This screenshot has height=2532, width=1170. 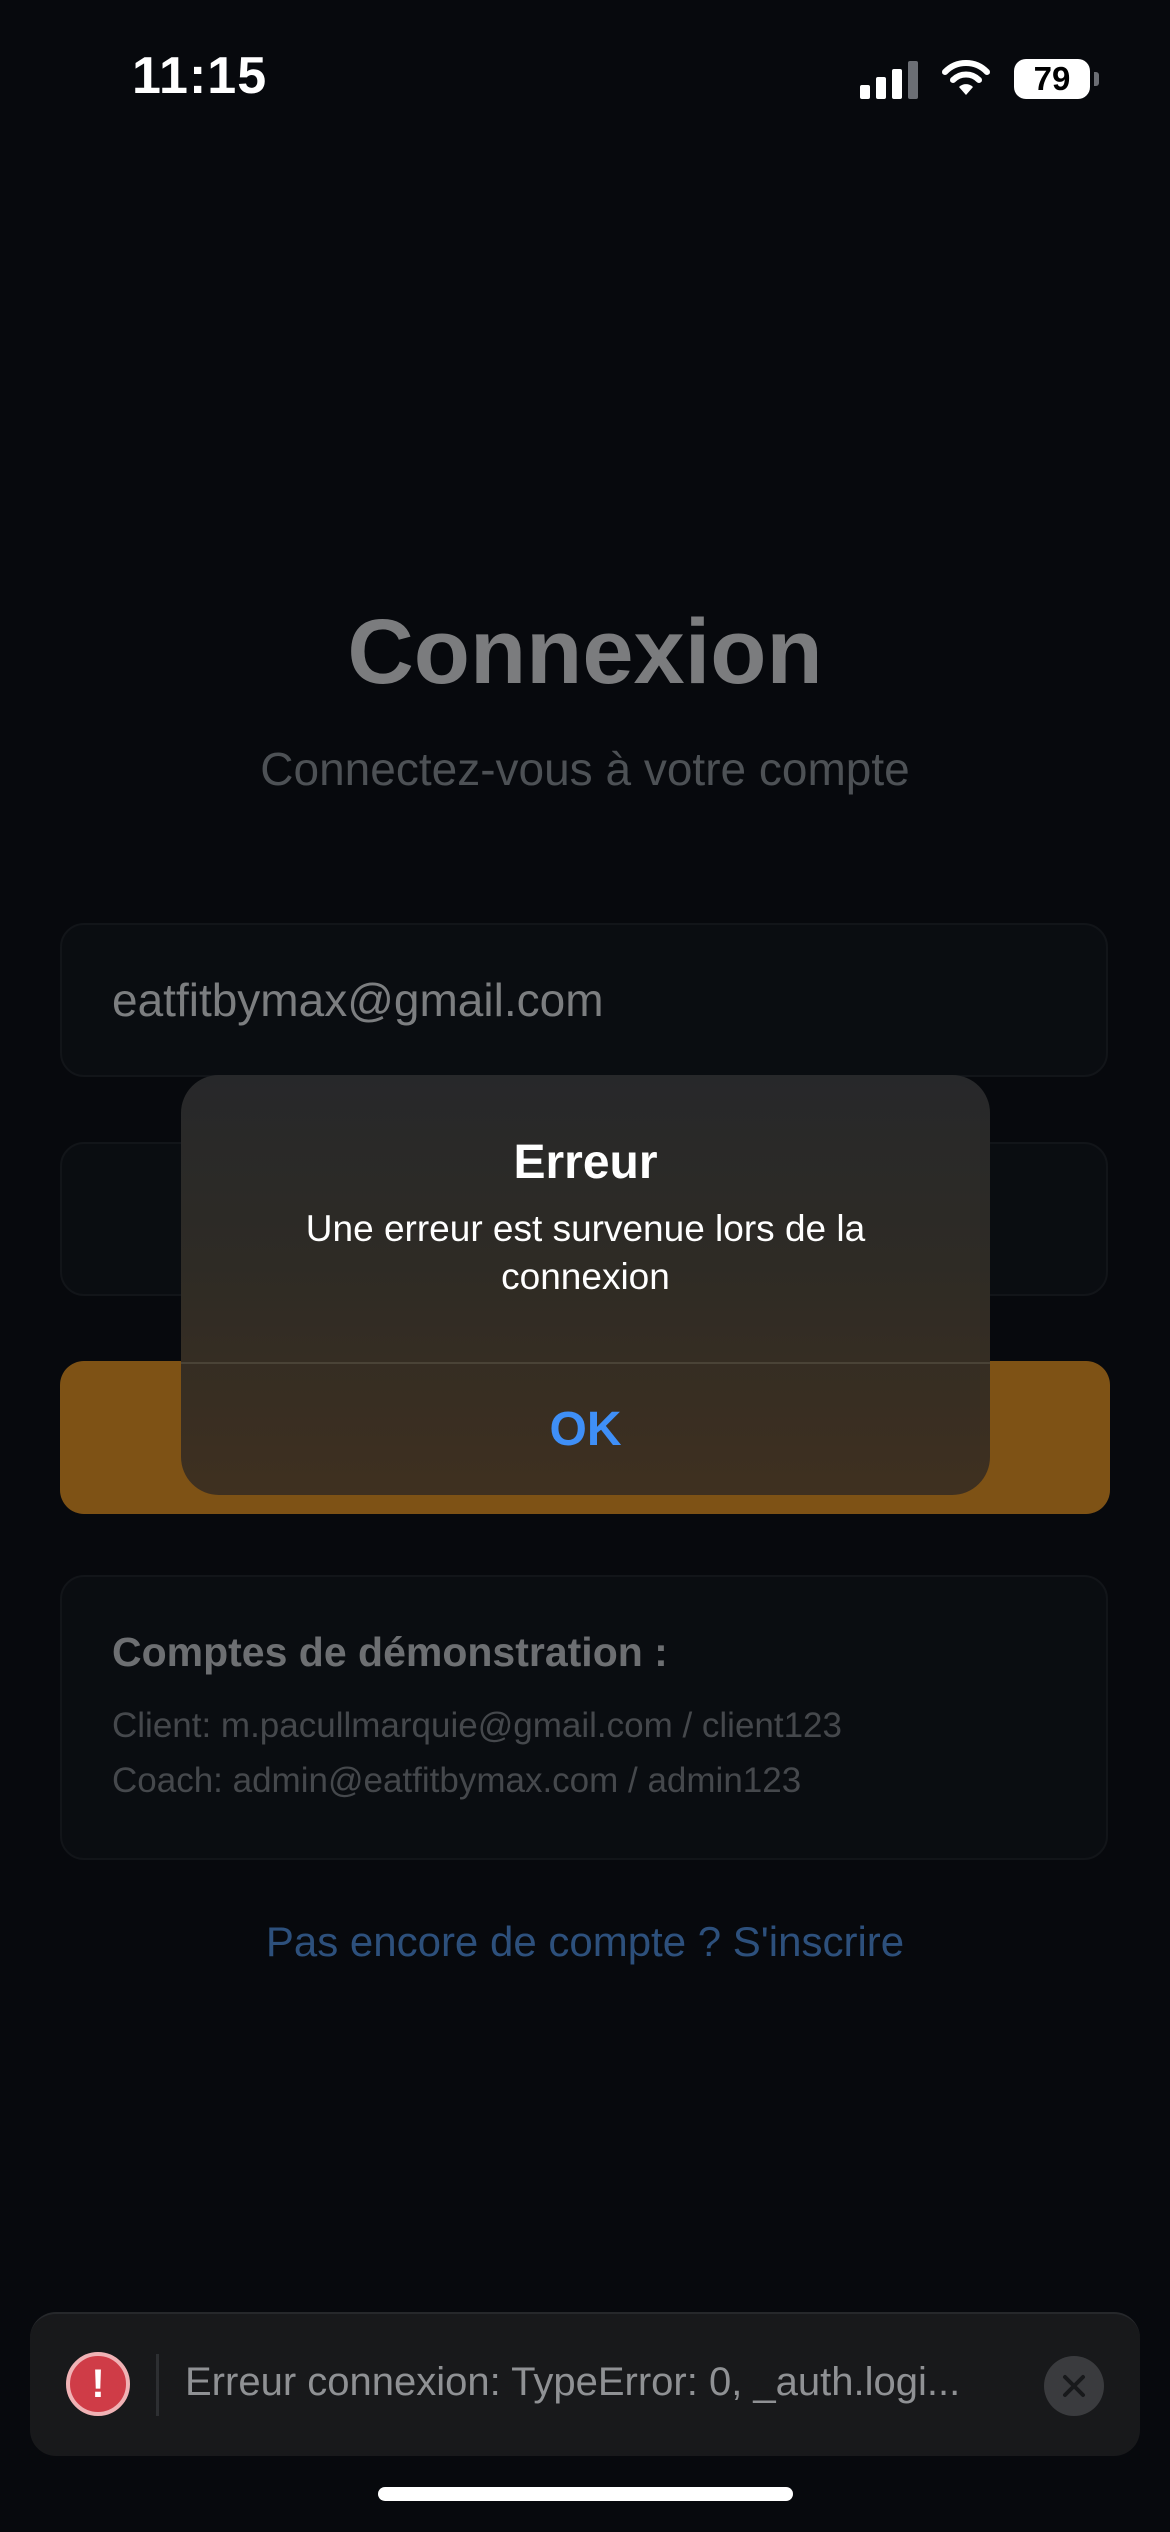 What do you see at coordinates (585, 652) in the screenshot?
I see `page-title: Connexion` at bounding box center [585, 652].